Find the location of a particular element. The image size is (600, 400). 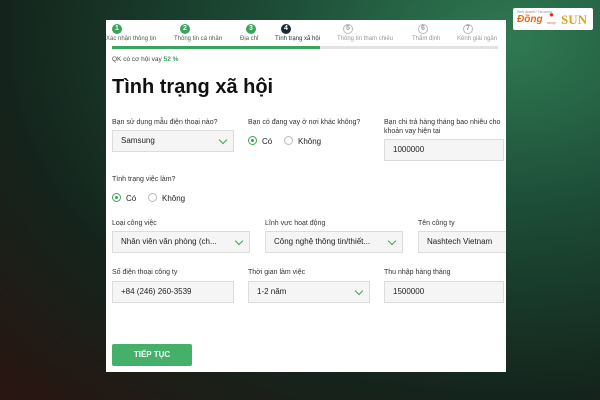

other-loan-label: Bạn có đang vay ở nơi khác không? is located at coordinates (304, 122).